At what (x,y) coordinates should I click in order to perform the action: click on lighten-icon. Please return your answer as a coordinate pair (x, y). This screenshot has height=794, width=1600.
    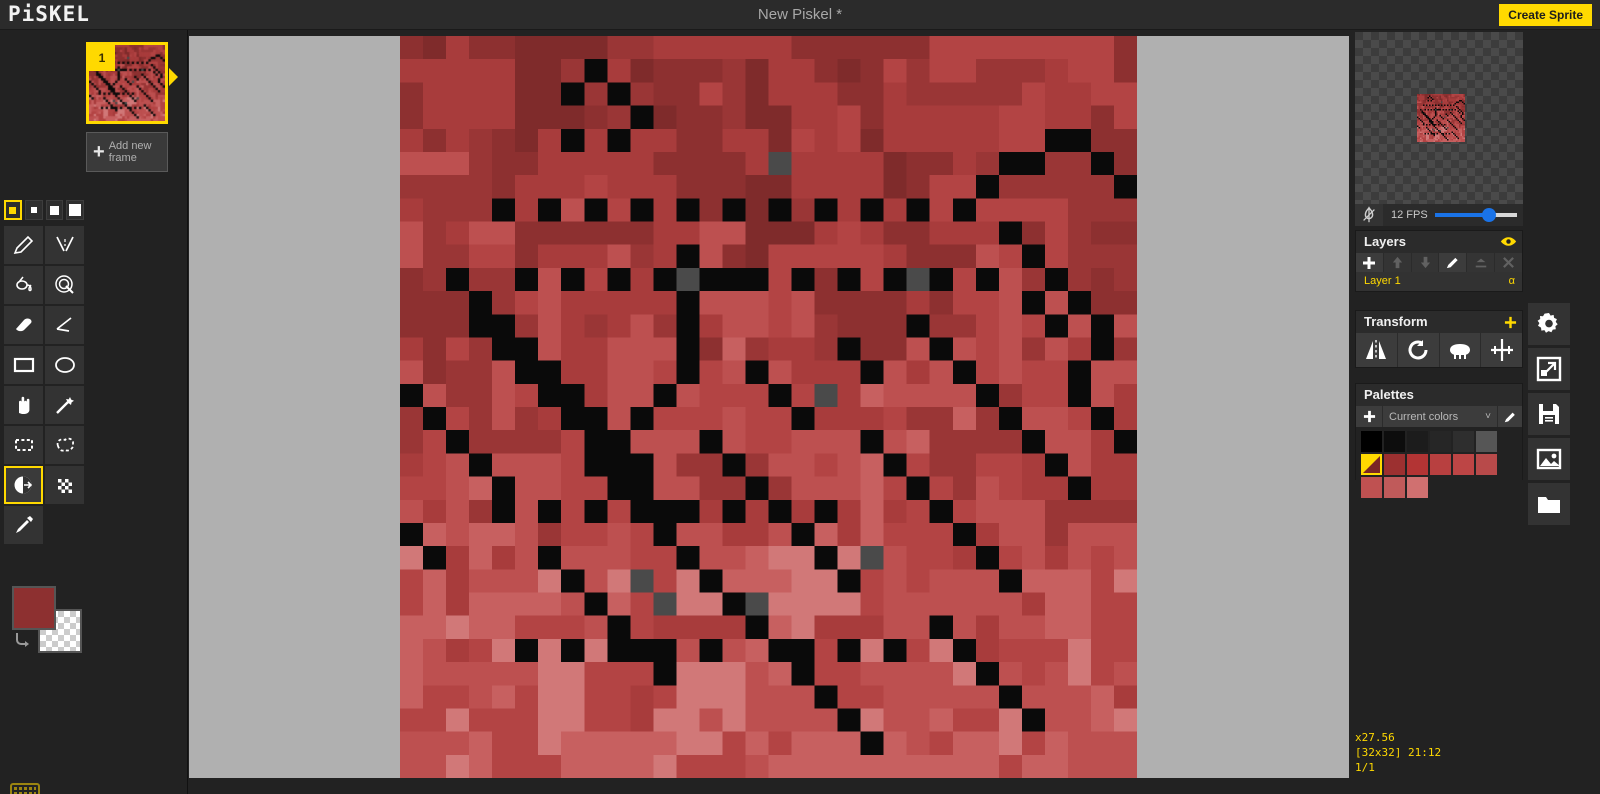
    Looking at the image, I should click on (23, 485).